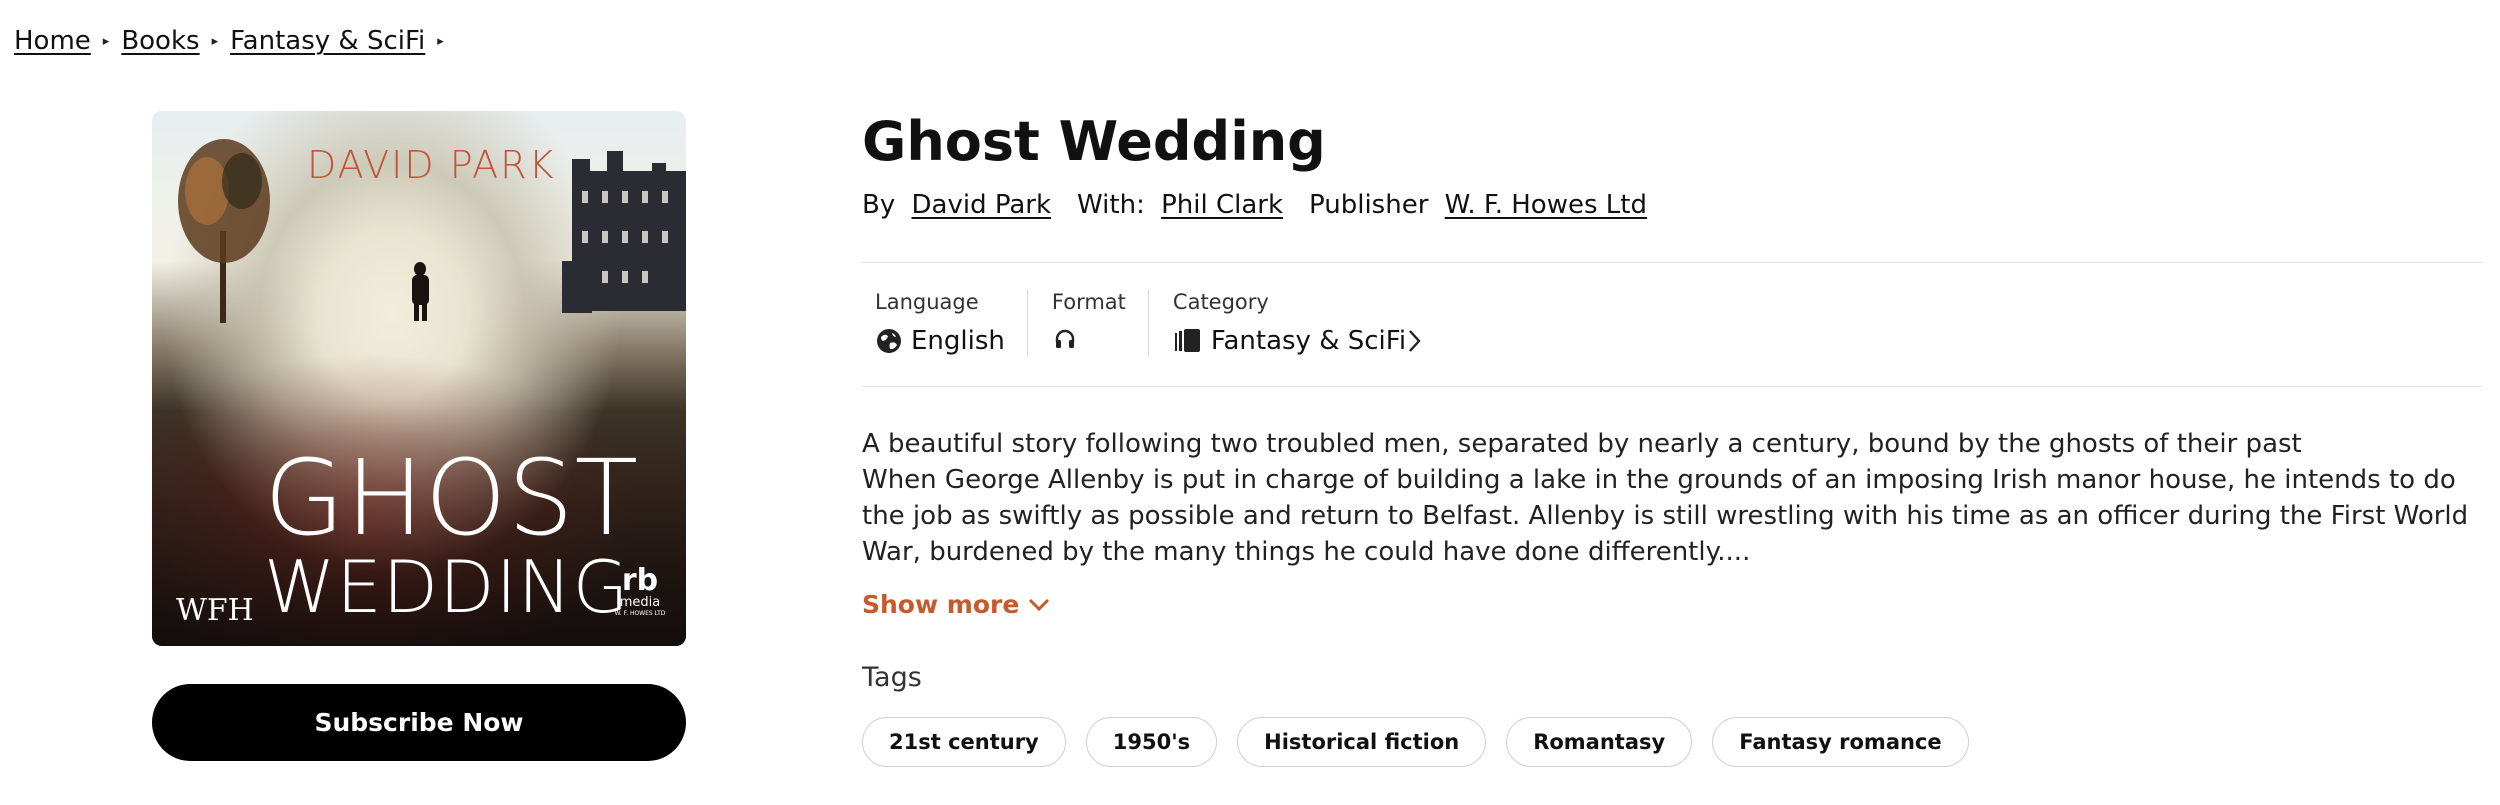 Image resolution: width=2500 pixels, height=805 pixels. I want to click on tag-chip: Romantasy, so click(1599, 742).